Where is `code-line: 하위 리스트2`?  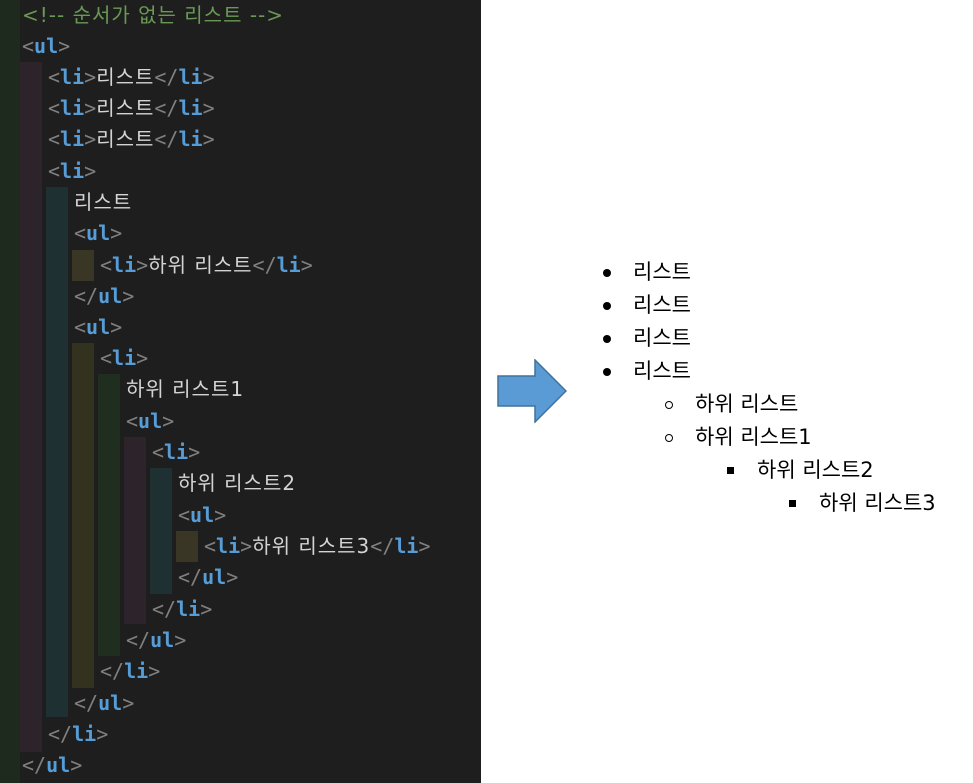
code-line: 하위 리스트2 is located at coordinates (237, 483).